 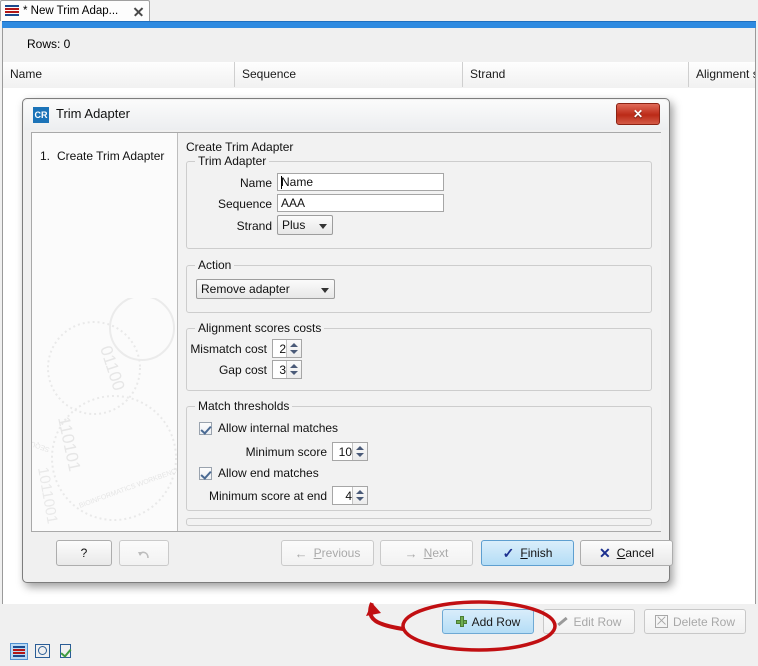 What do you see at coordinates (562, 622) in the screenshot?
I see `pencil-icon` at bounding box center [562, 622].